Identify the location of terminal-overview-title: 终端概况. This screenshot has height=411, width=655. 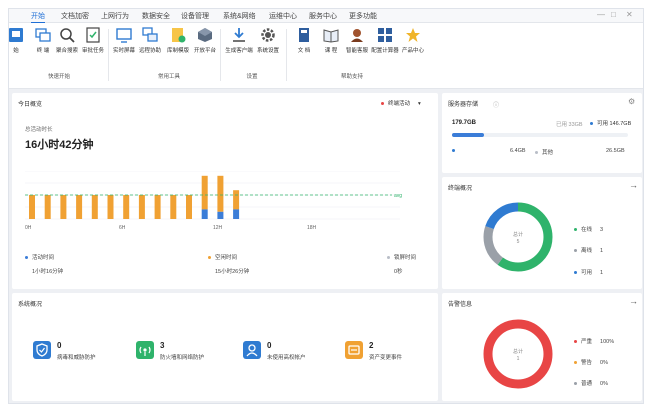
(460, 189).